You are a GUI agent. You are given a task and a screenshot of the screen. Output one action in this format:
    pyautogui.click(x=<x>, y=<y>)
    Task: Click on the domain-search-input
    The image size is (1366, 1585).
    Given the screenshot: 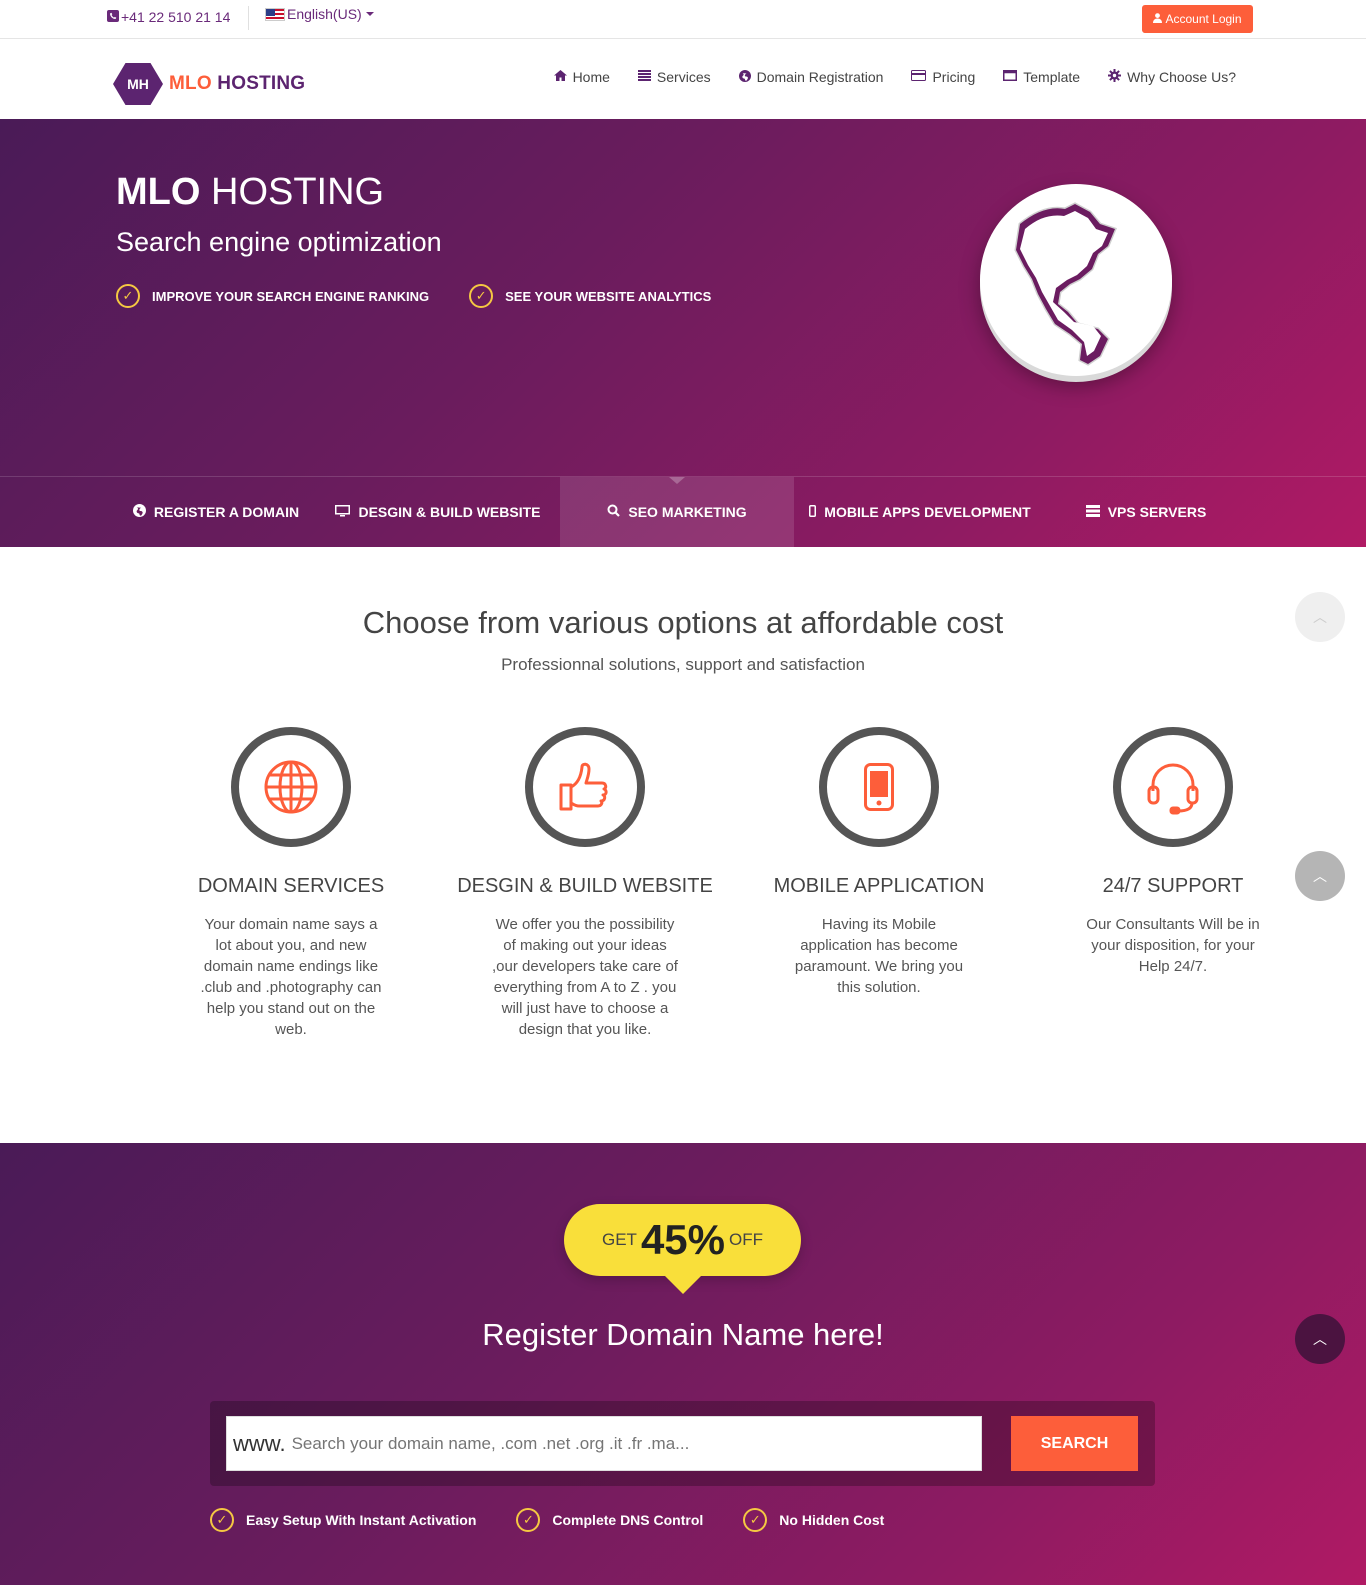 What is the action you would take?
    pyautogui.click(x=636, y=1443)
    